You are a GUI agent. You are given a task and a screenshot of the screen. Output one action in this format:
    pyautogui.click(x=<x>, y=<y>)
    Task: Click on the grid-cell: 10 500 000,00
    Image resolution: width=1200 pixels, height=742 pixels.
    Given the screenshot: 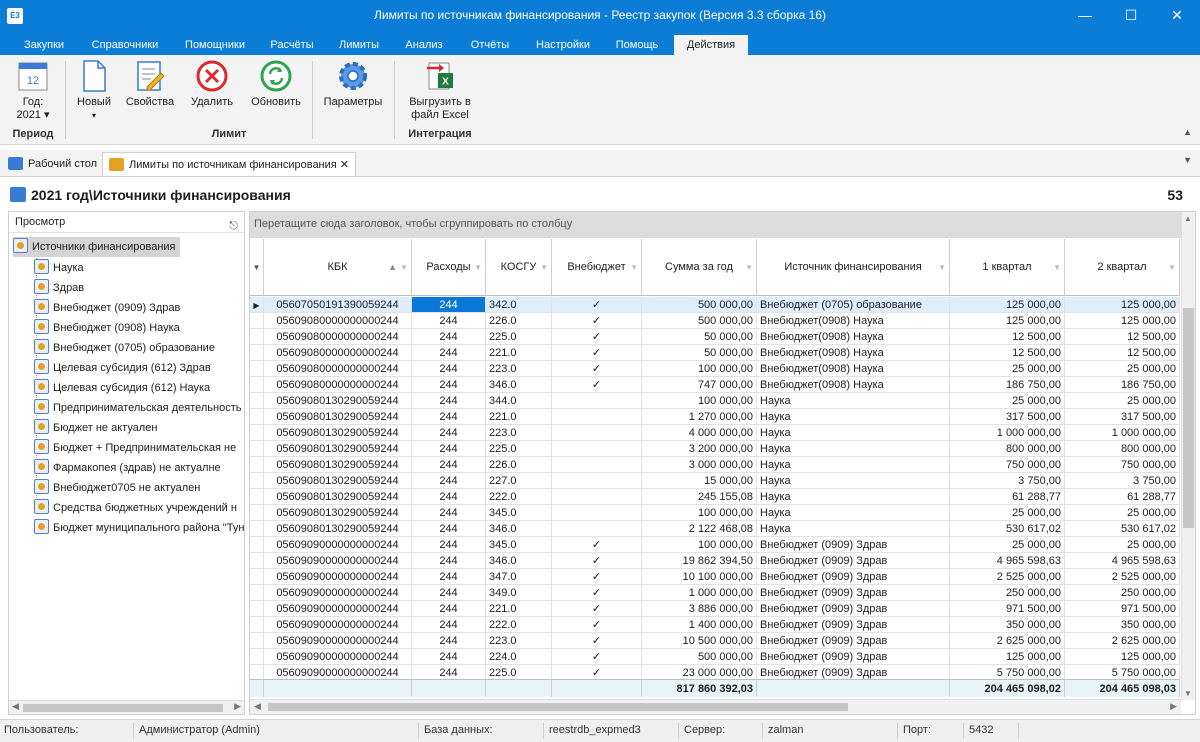 What is the action you would take?
    pyautogui.click(x=699, y=641)
    